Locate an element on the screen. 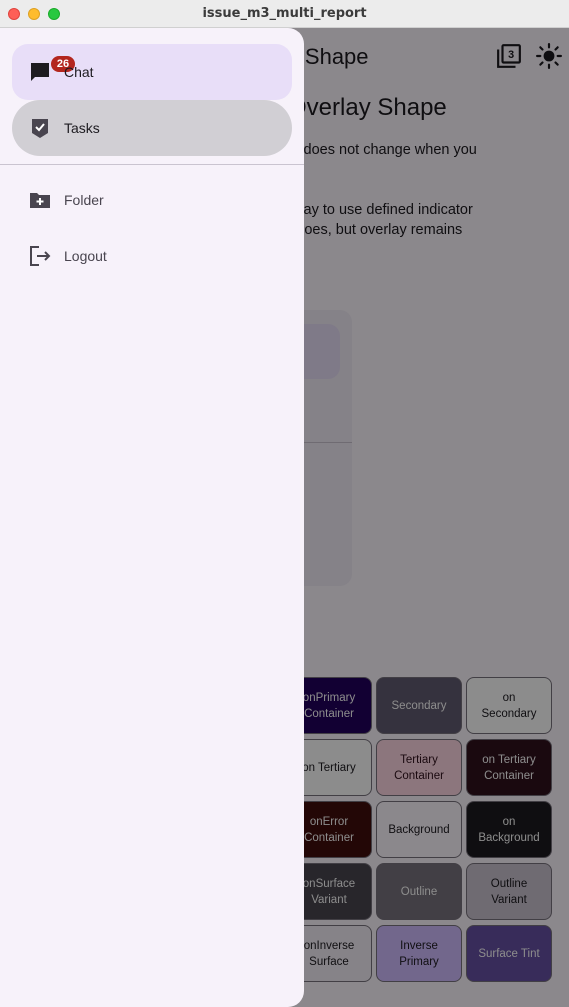 This screenshot has width=569, height=1007. window-controls is located at coordinates (34, 14).